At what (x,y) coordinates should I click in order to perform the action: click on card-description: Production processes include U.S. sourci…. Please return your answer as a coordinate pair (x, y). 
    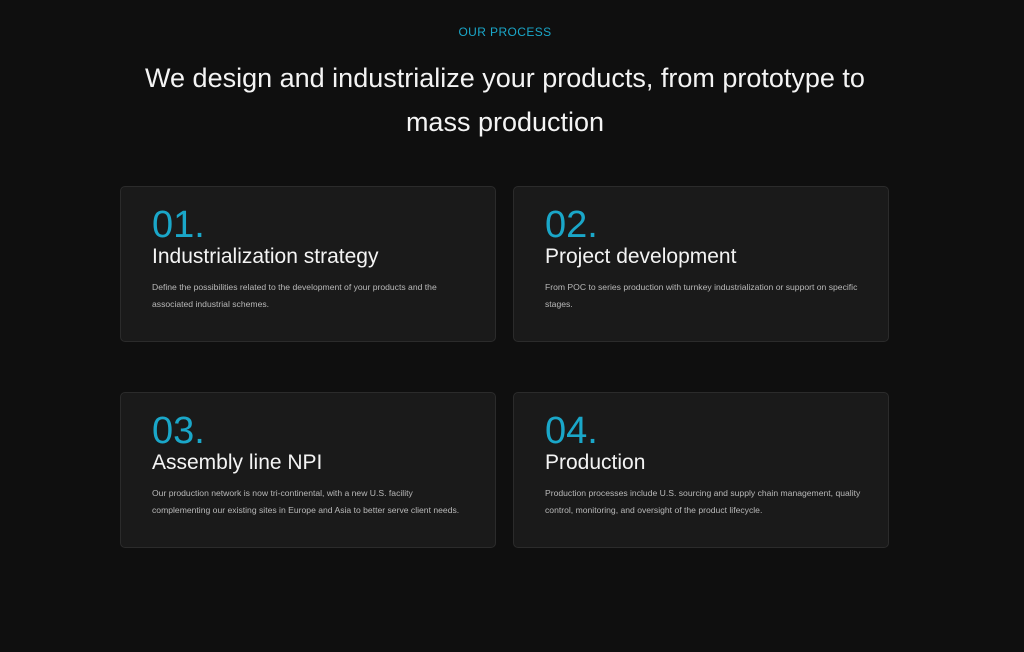
    Looking at the image, I should click on (703, 501).